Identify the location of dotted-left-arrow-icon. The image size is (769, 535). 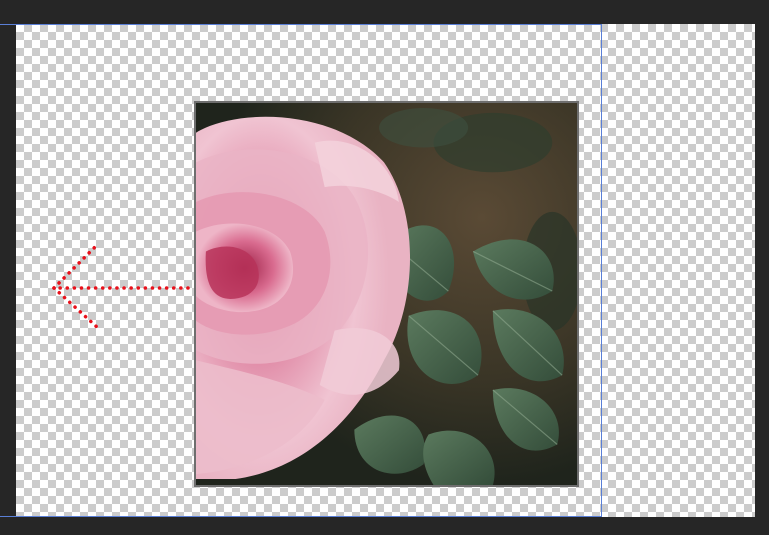
(121, 286).